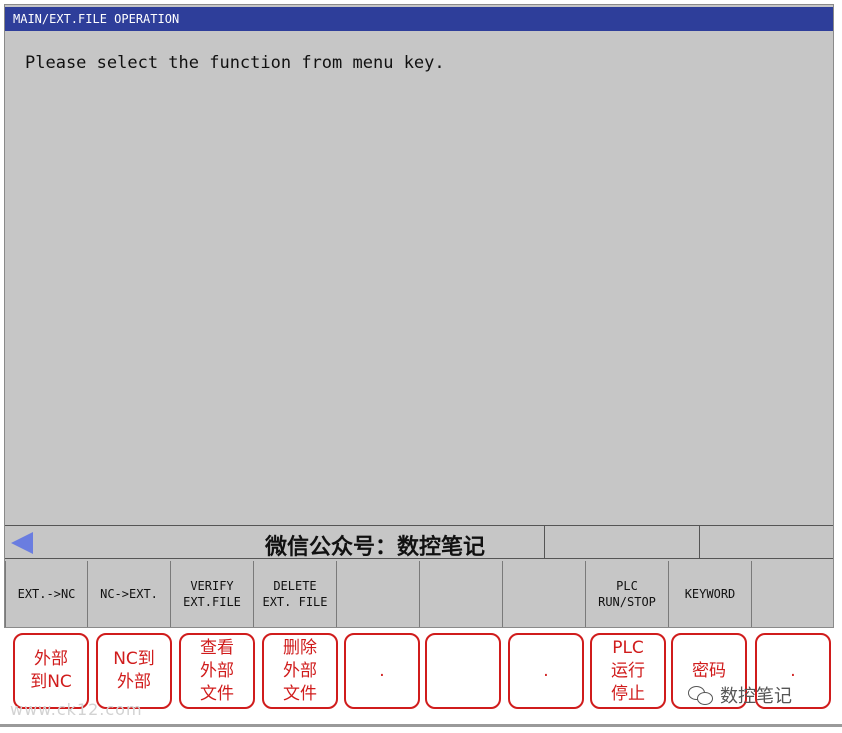  What do you see at coordinates (129, 594) in the screenshot?
I see `softkey-nc-to-ext: NC->EXT.` at bounding box center [129, 594].